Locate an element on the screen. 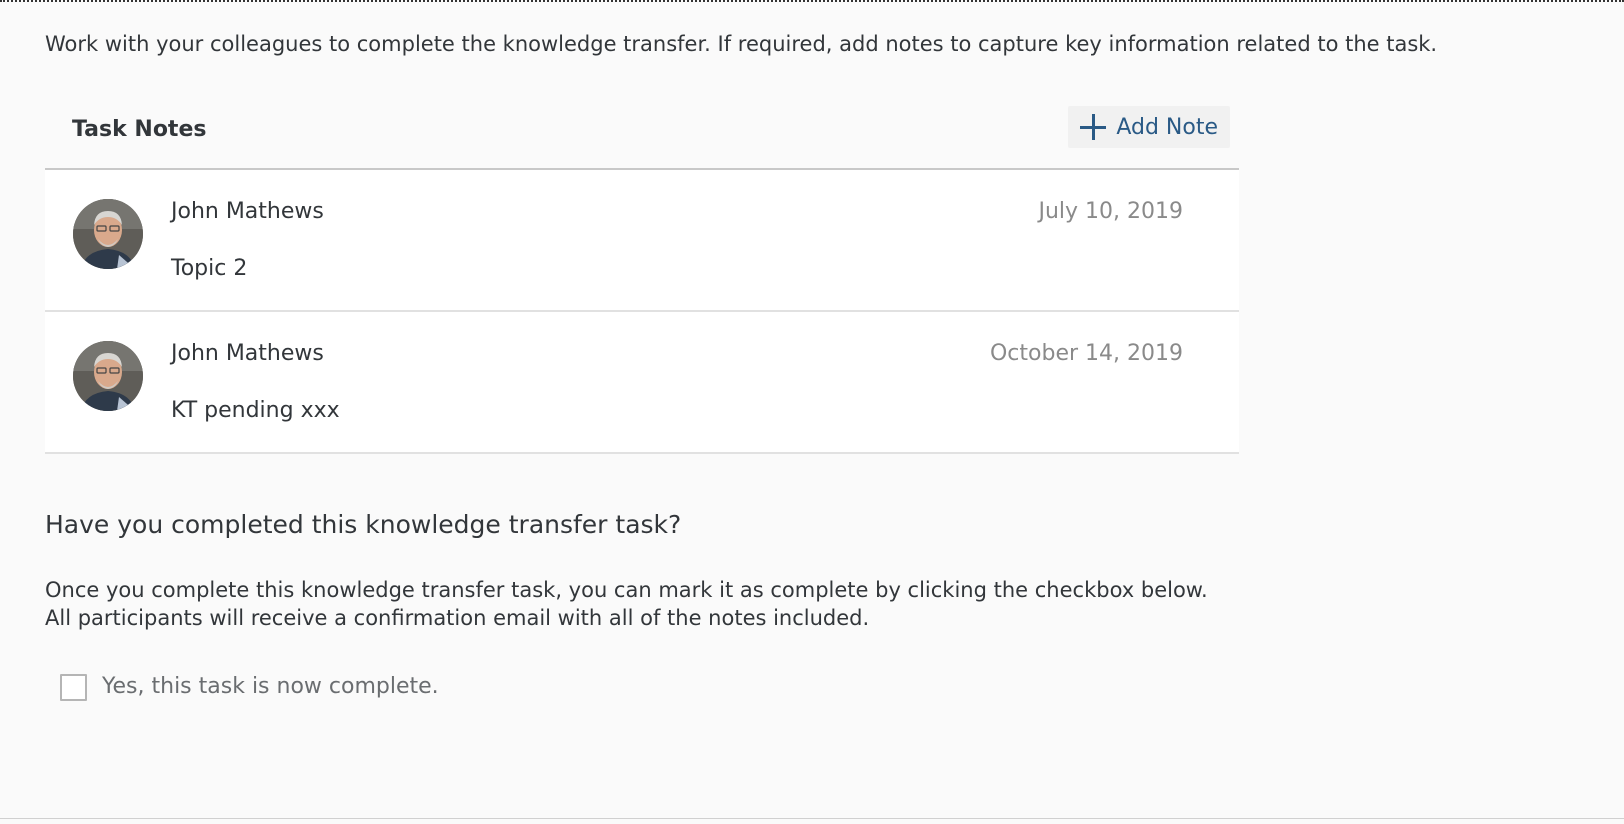 The height and width of the screenshot is (824, 1624). task-notes-title: Task Notes is located at coordinates (139, 129).